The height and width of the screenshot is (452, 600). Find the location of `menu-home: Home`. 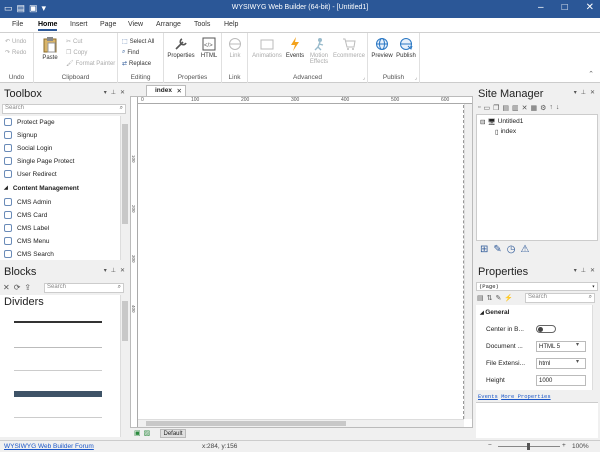

menu-home: Home is located at coordinates (48, 26).